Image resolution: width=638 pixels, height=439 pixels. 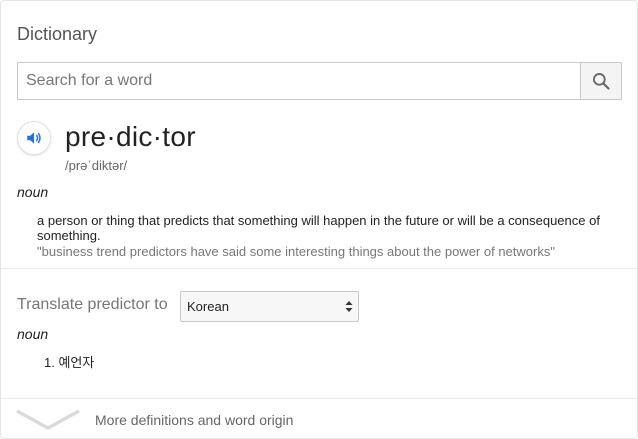 I want to click on translation-part-of-speech: noun, so click(x=33, y=334).